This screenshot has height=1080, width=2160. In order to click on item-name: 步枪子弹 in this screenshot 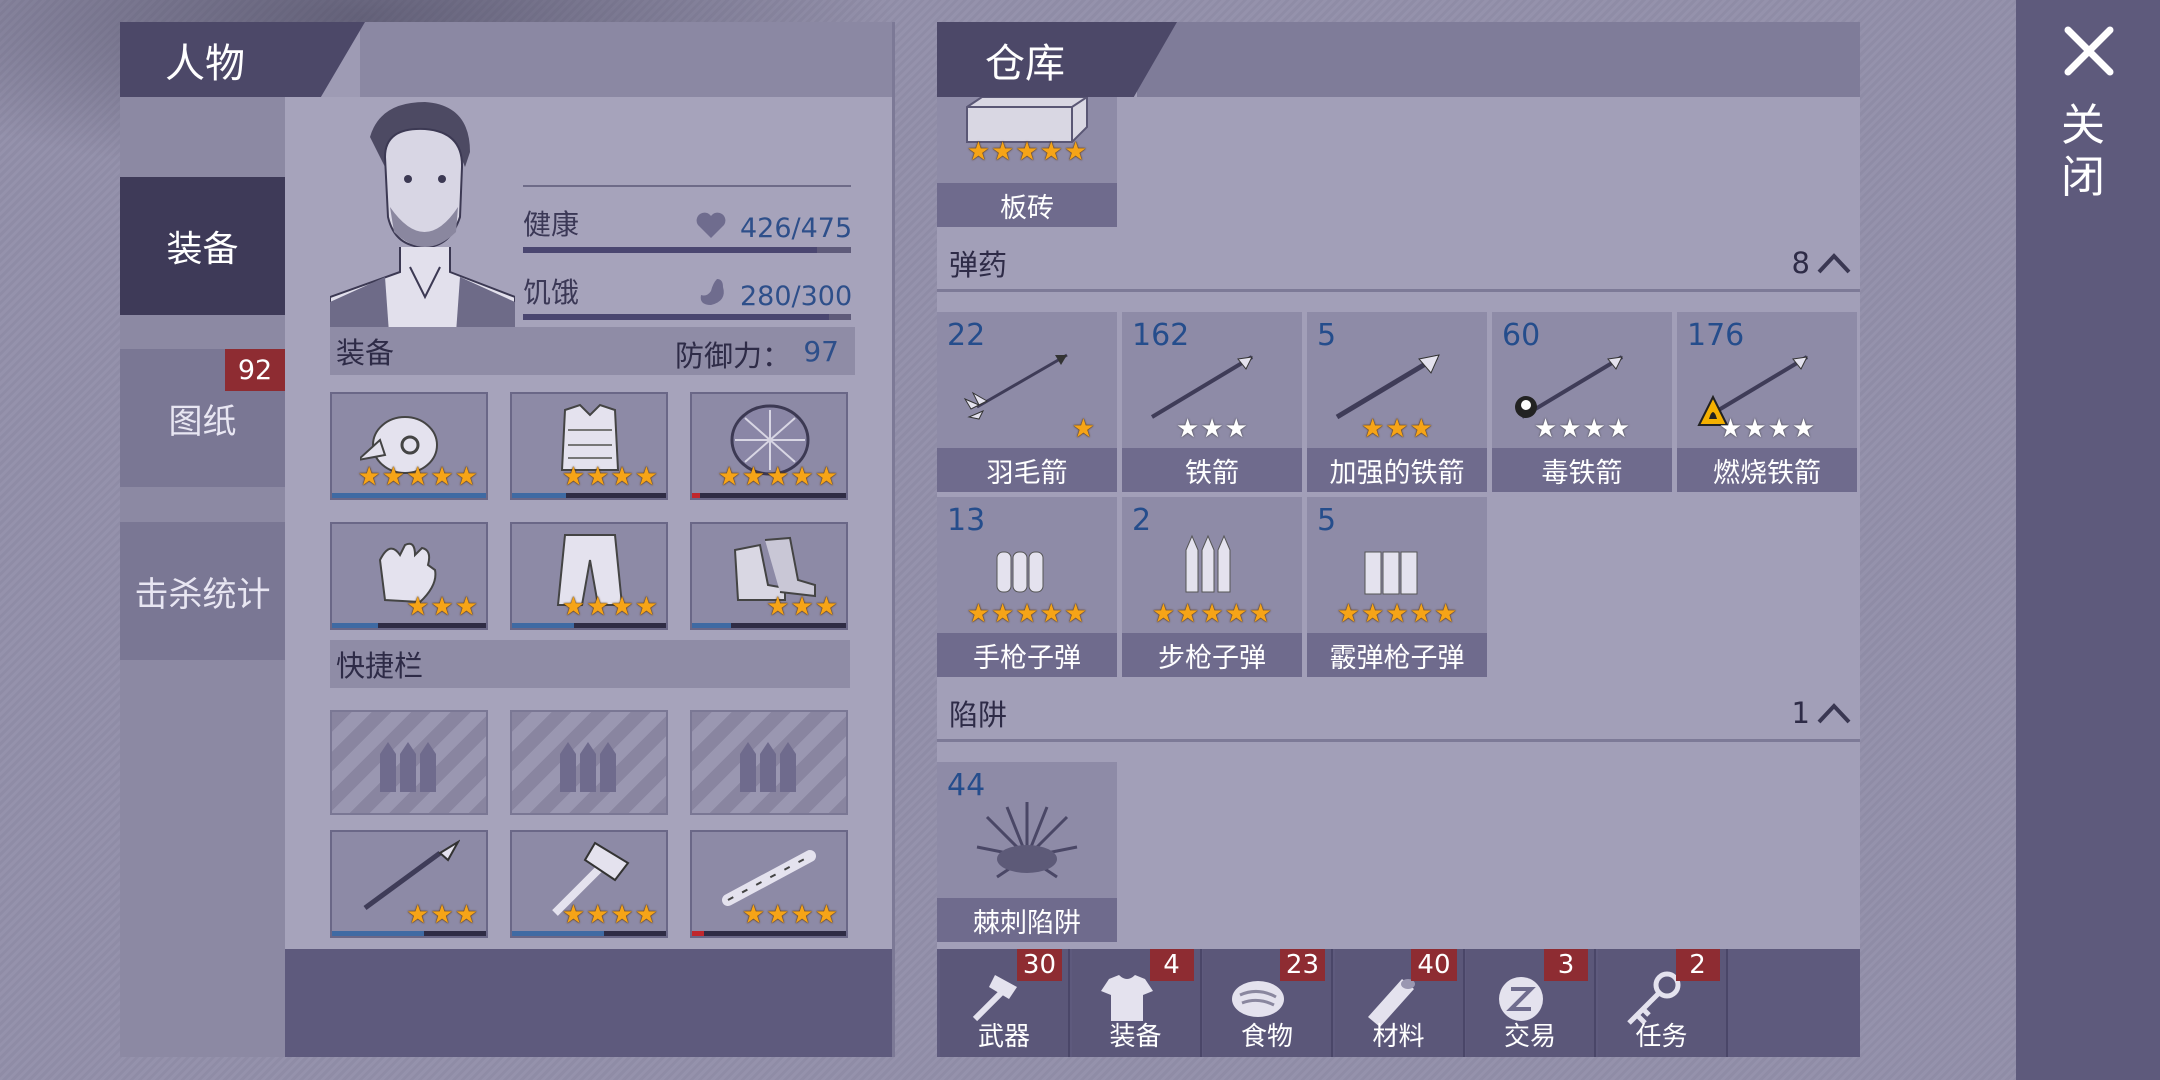, I will do `click(1212, 655)`.